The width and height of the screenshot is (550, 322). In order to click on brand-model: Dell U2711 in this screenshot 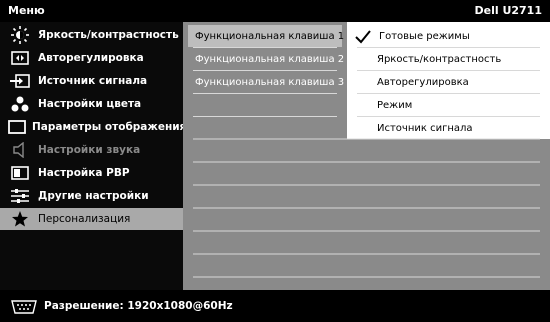, I will do `click(508, 10)`.